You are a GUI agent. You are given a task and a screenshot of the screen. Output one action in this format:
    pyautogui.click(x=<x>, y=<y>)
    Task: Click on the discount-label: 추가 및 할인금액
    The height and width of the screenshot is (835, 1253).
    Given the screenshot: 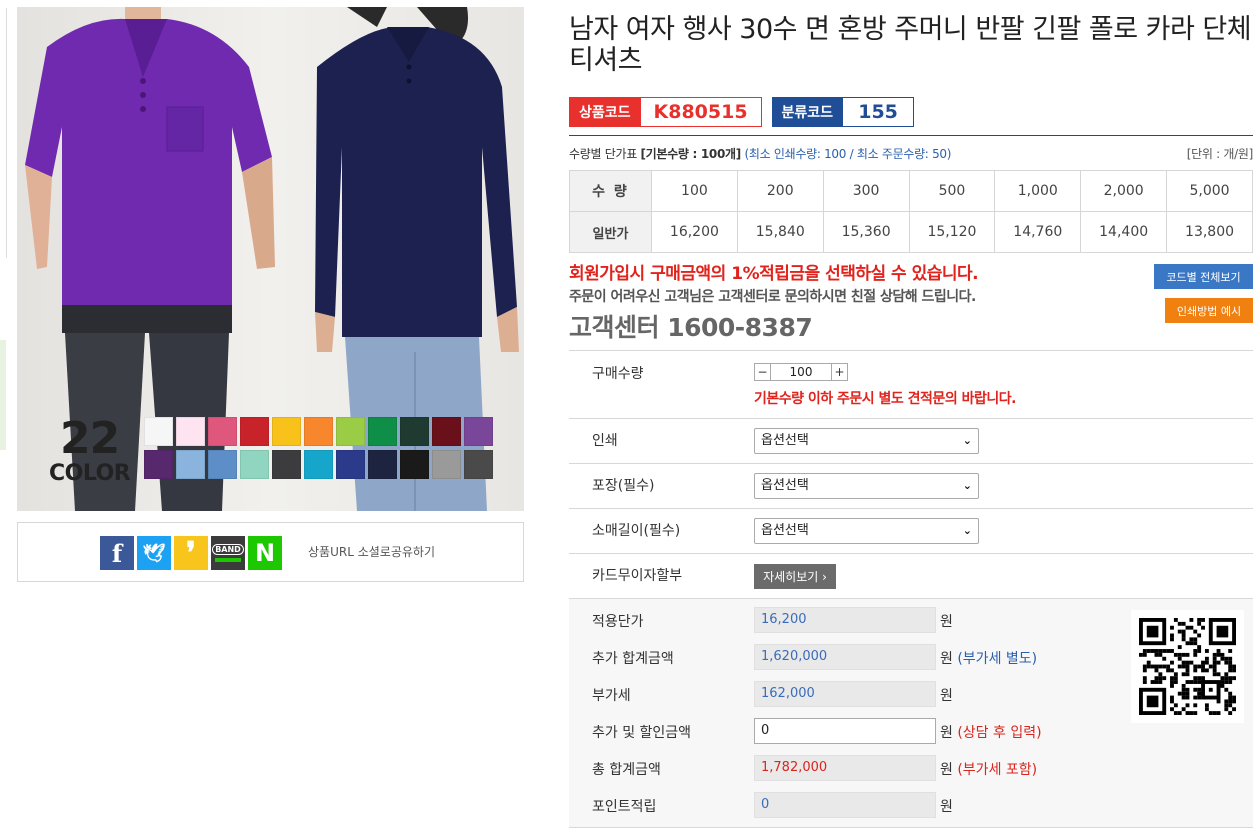 What is the action you would take?
    pyautogui.click(x=642, y=733)
    